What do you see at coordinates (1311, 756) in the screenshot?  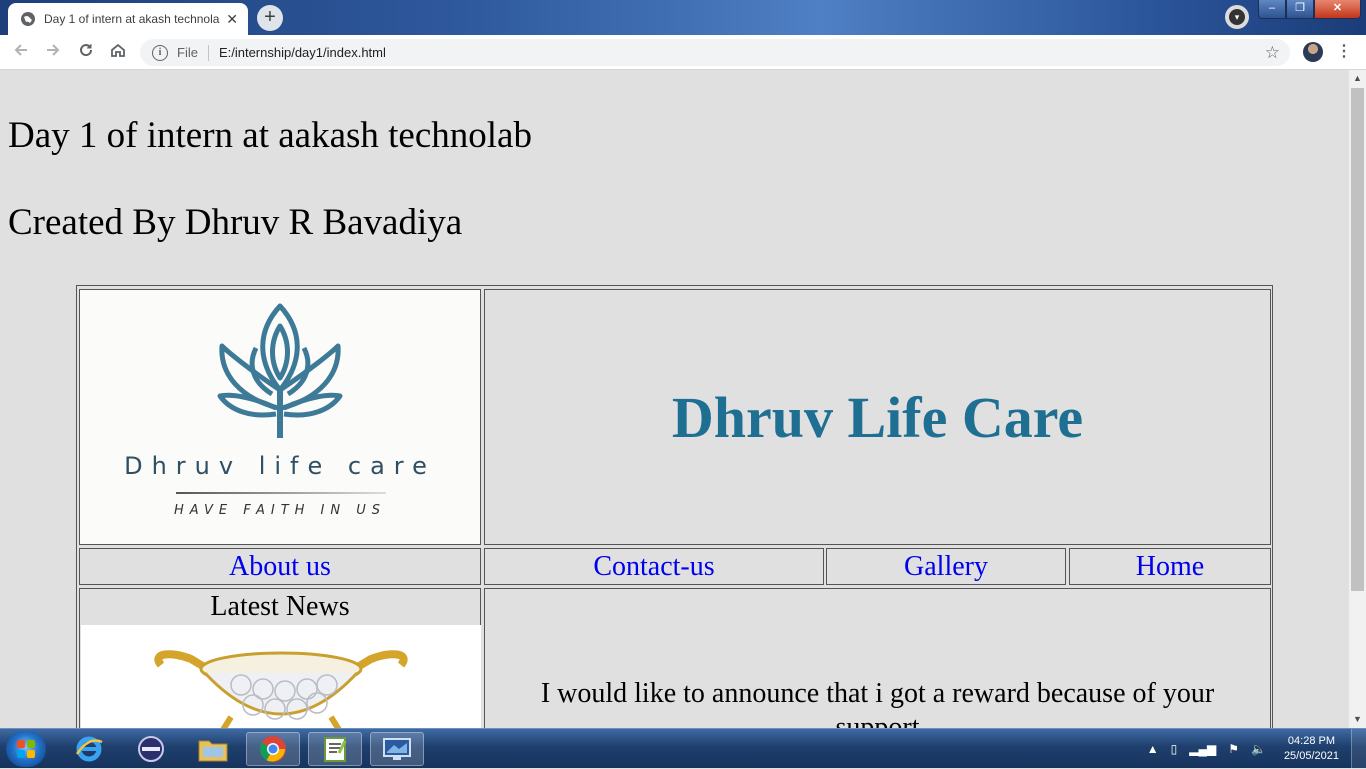 I see `clock-date: 25/05/2021` at bounding box center [1311, 756].